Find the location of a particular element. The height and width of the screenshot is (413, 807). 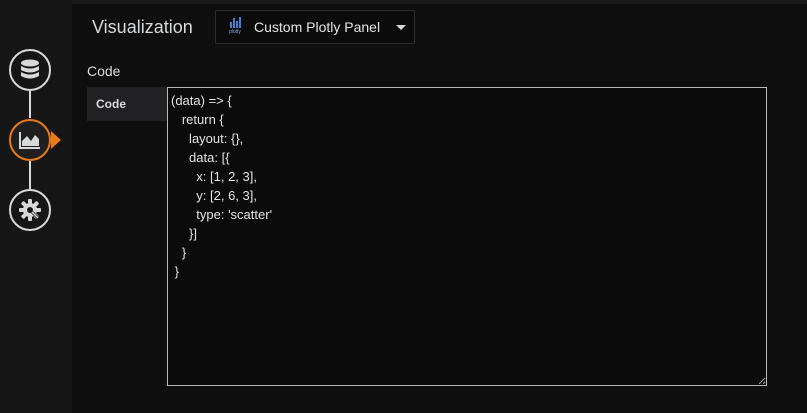

chevron-down-icon is located at coordinates (401, 27).